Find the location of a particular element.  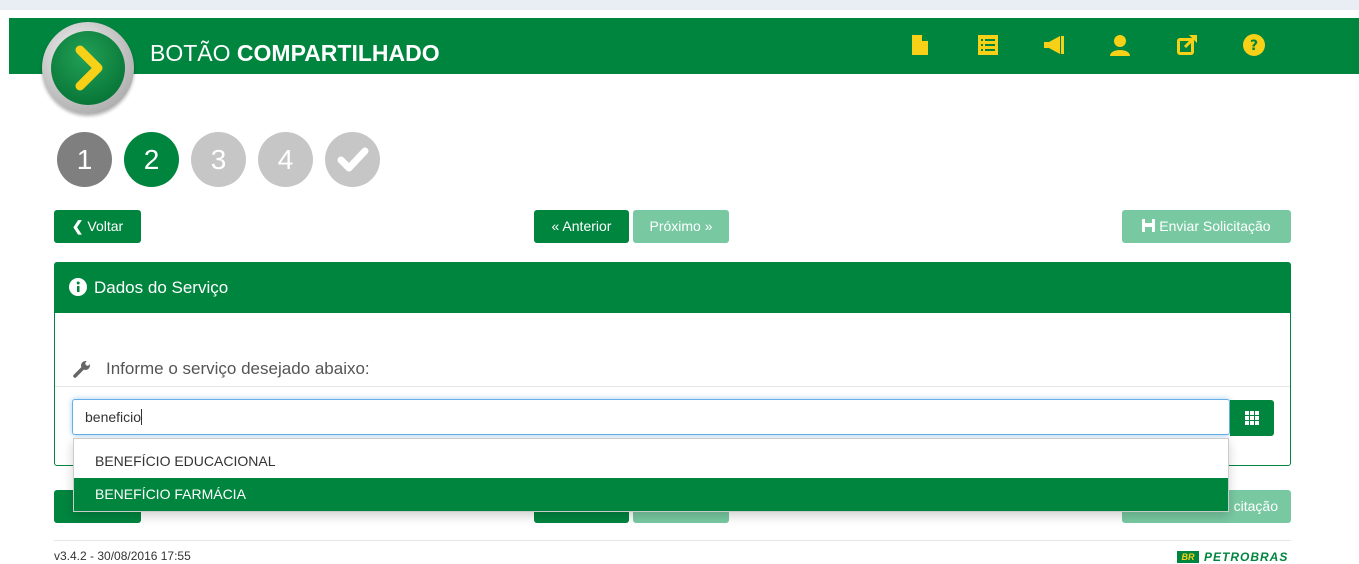

wrench-icon is located at coordinates (82, 371).